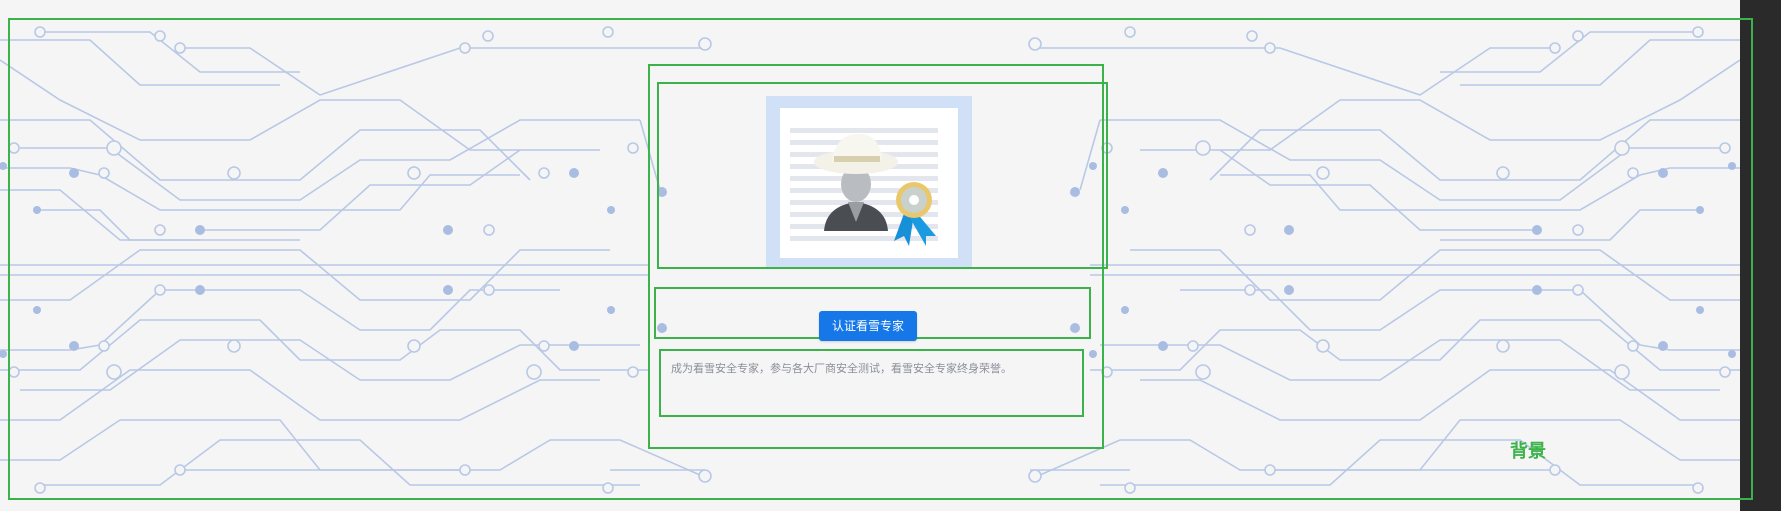 The height and width of the screenshot is (511, 1781). Describe the element at coordinates (1528, 451) in the screenshot. I see `background-label: 背景` at that location.